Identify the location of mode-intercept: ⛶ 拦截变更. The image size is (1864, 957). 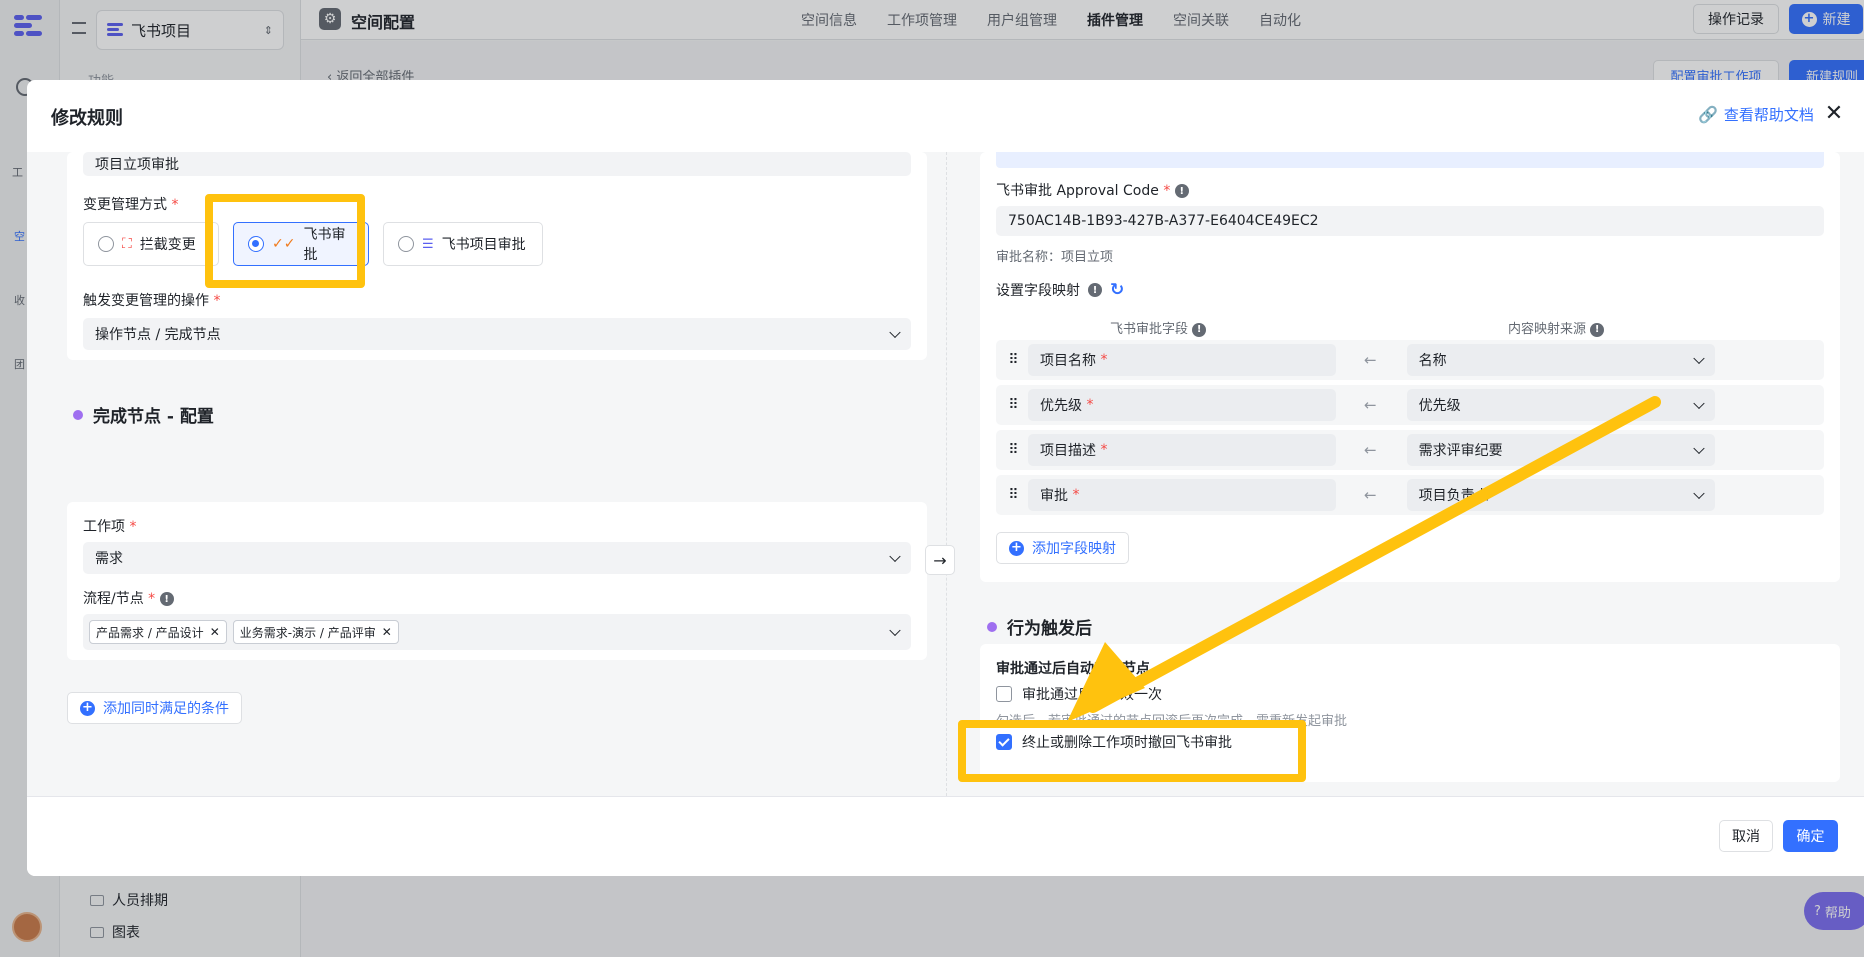
(151, 244).